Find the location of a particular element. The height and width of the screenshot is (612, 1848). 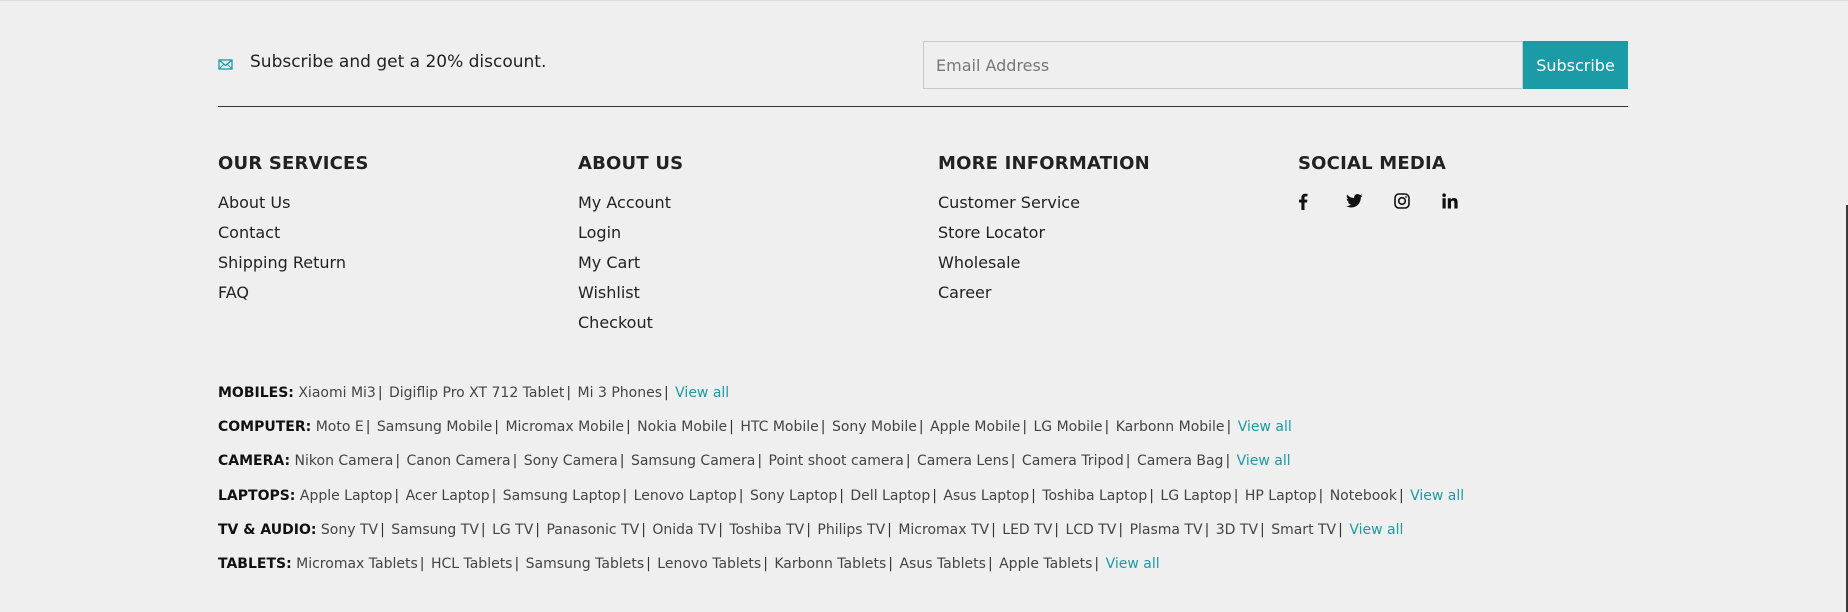

category-link: LCD TV is located at coordinates (1090, 530).